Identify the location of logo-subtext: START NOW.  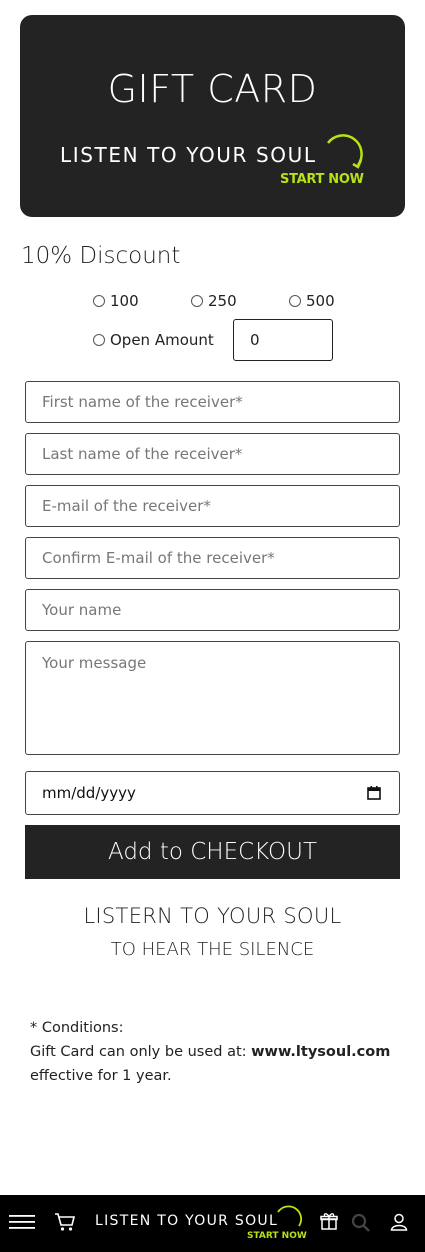
(322, 179).